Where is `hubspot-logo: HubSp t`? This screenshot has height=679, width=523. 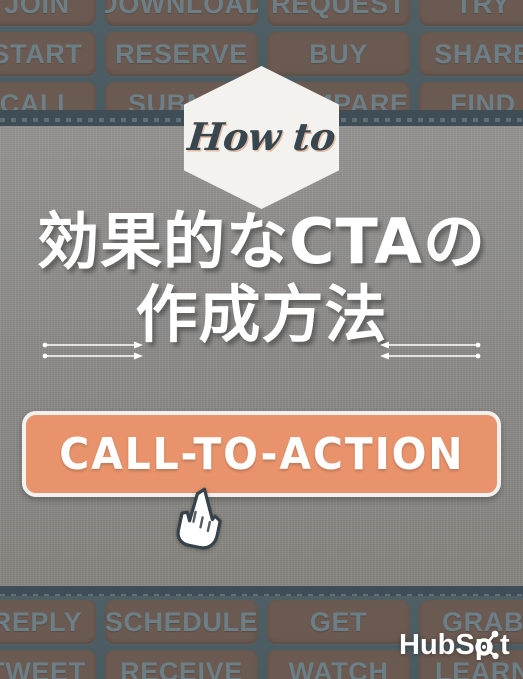
hubspot-logo: HubSp t is located at coordinates (455, 645).